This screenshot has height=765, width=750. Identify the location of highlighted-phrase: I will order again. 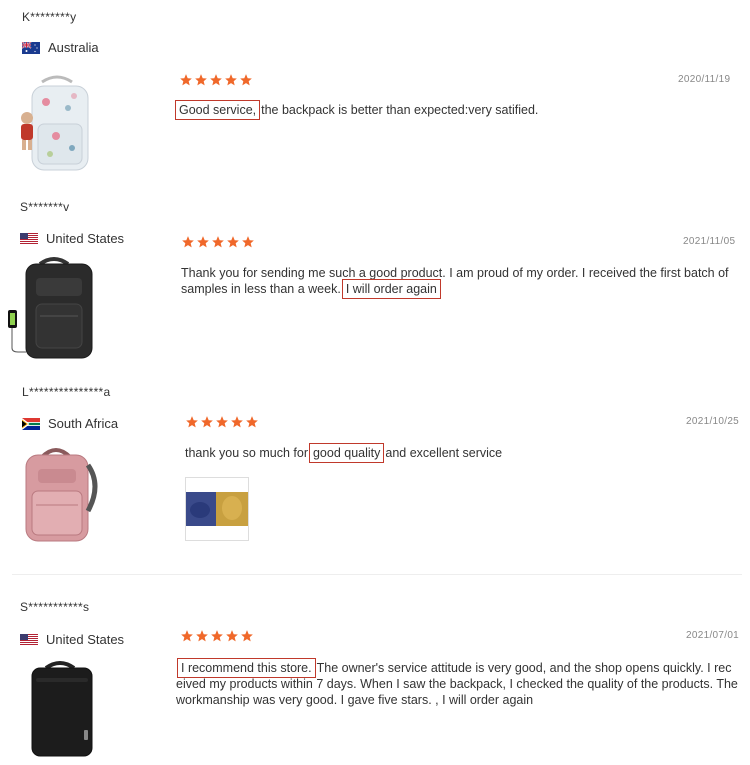
(391, 289).